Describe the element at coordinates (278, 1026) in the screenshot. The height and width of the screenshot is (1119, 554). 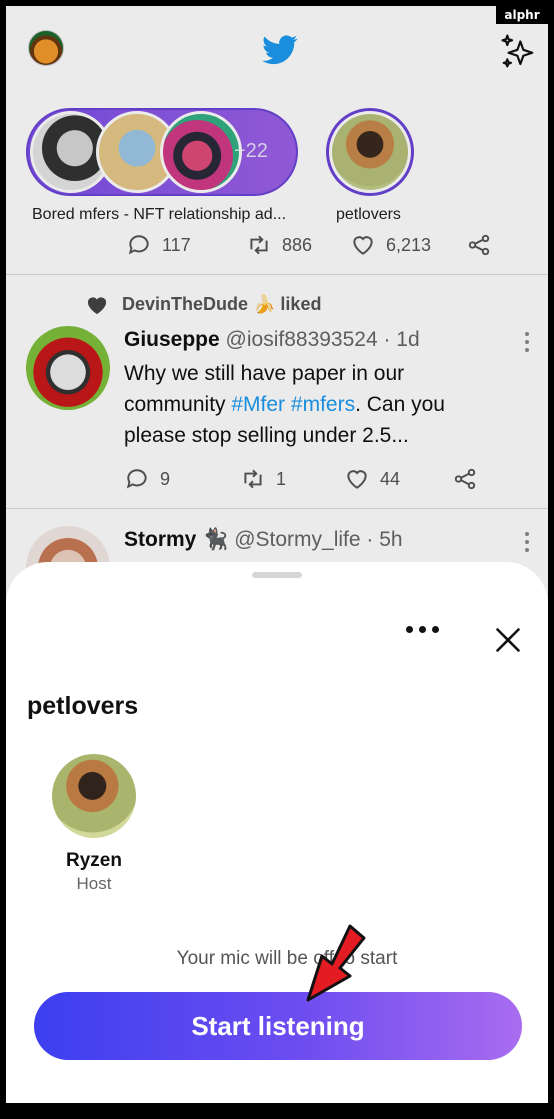
I see `start-listening-button: Start listening` at that location.